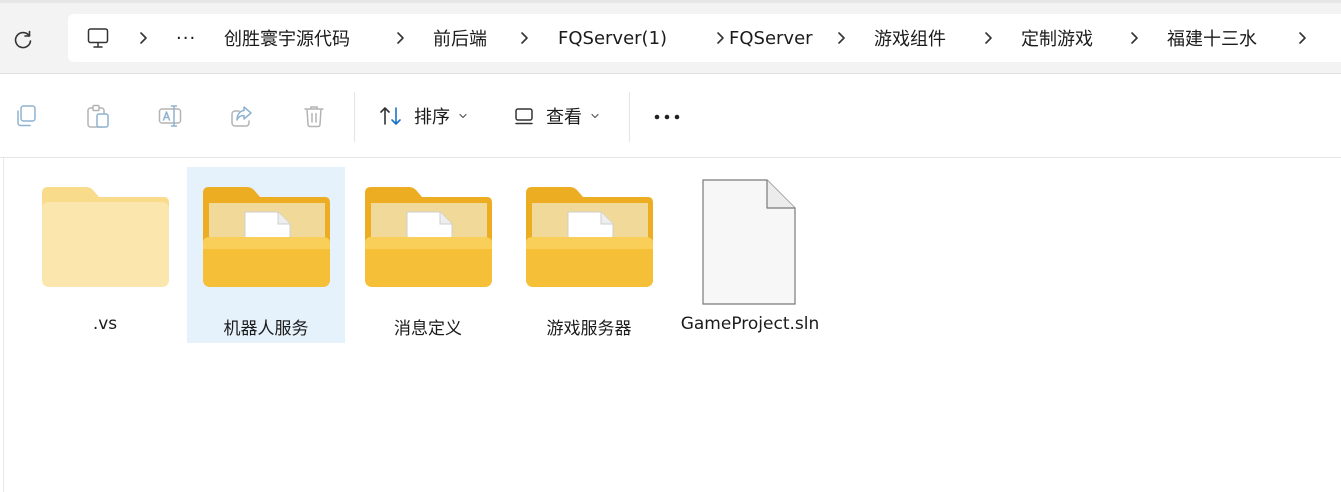  What do you see at coordinates (564, 117) in the screenshot?
I see `view-label: 查看` at bounding box center [564, 117].